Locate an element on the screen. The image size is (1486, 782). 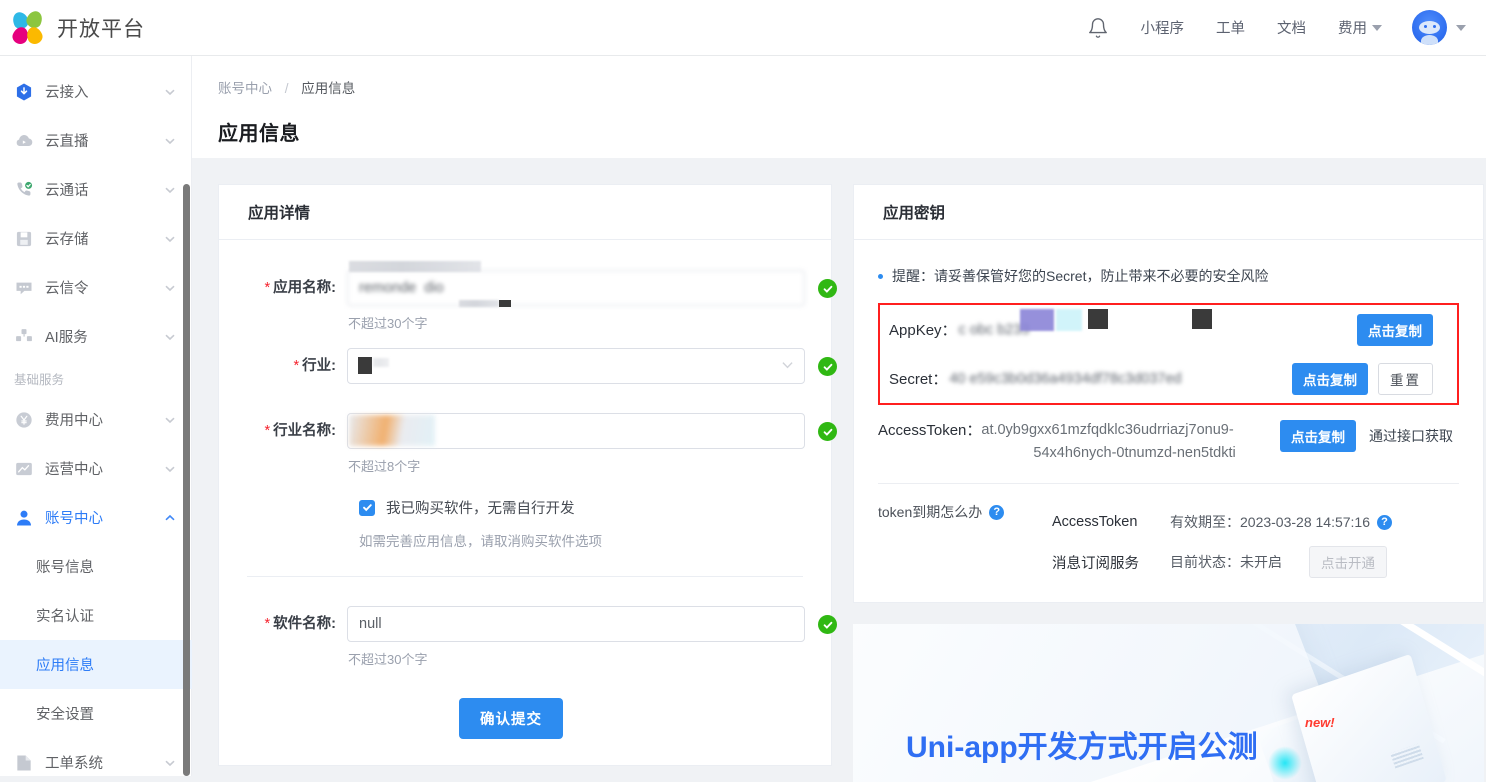
sidebar-item-label: AI服务 is located at coordinates (104, 336).